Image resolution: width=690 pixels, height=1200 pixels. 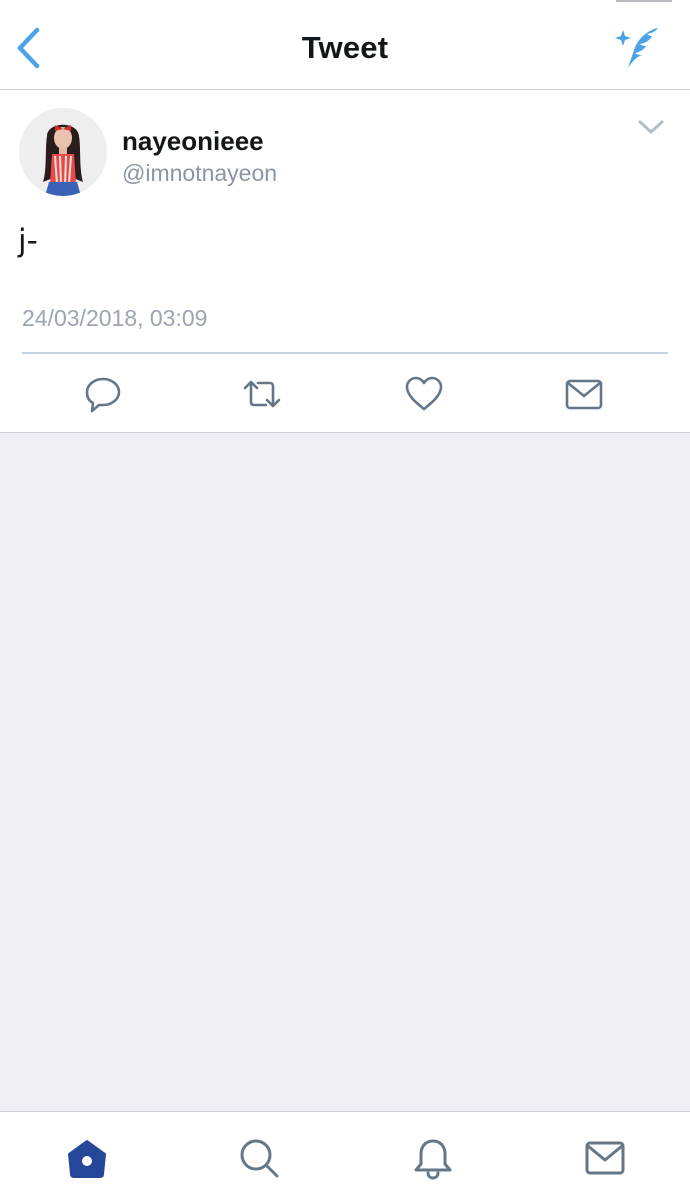 What do you see at coordinates (200, 173) in the screenshot?
I see `user-handle: @imnotnayeon` at bounding box center [200, 173].